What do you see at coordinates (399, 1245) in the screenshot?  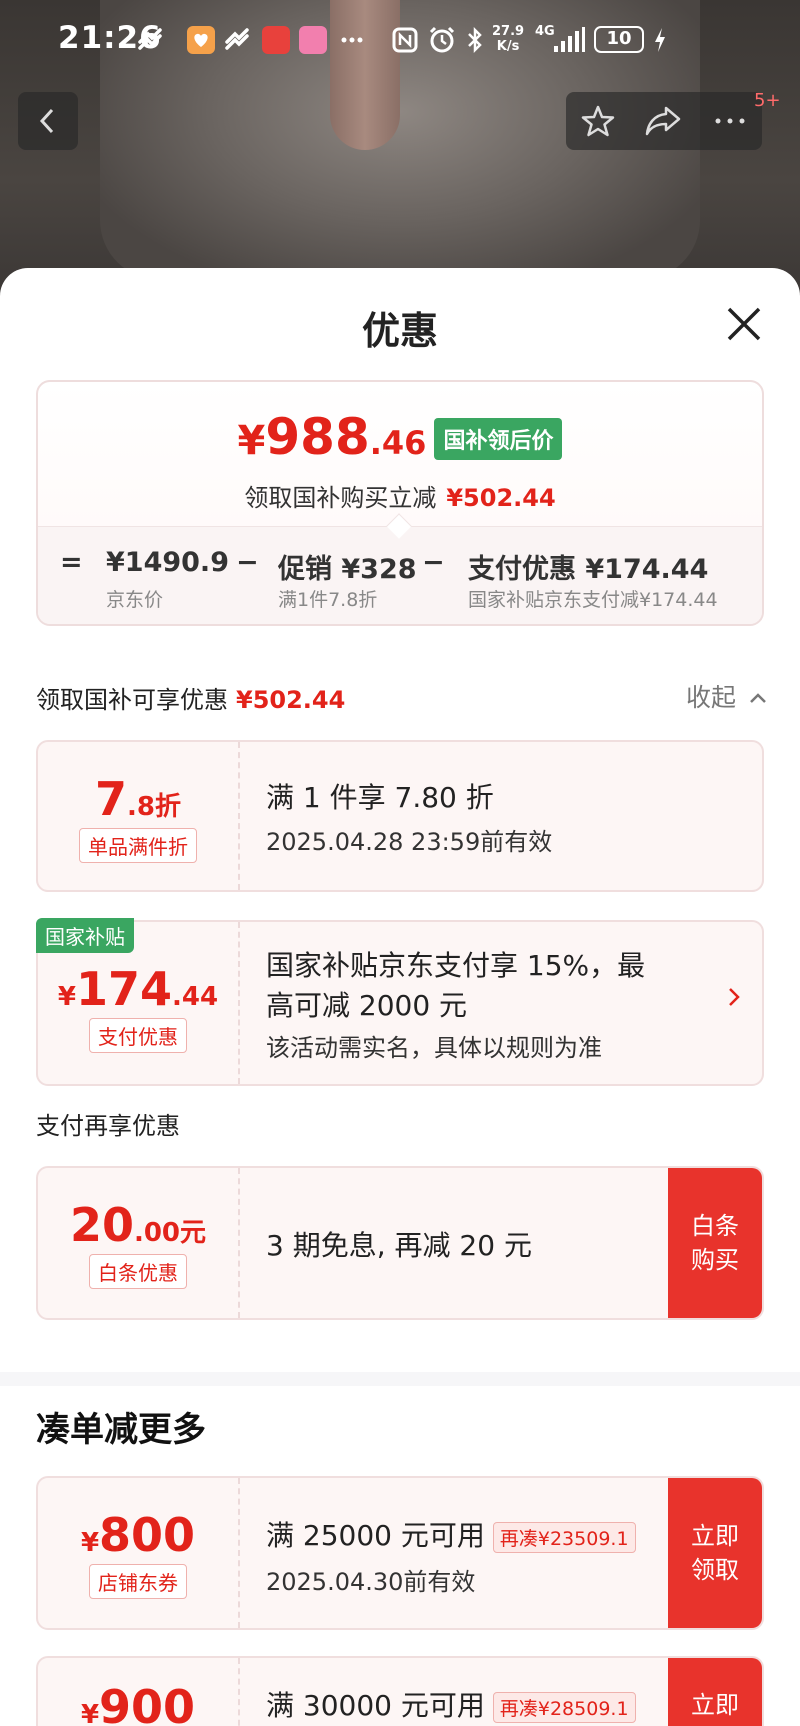 I see `coupon-description: 3 期免息, 再减 20 元` at bounding box center [399, 1245].